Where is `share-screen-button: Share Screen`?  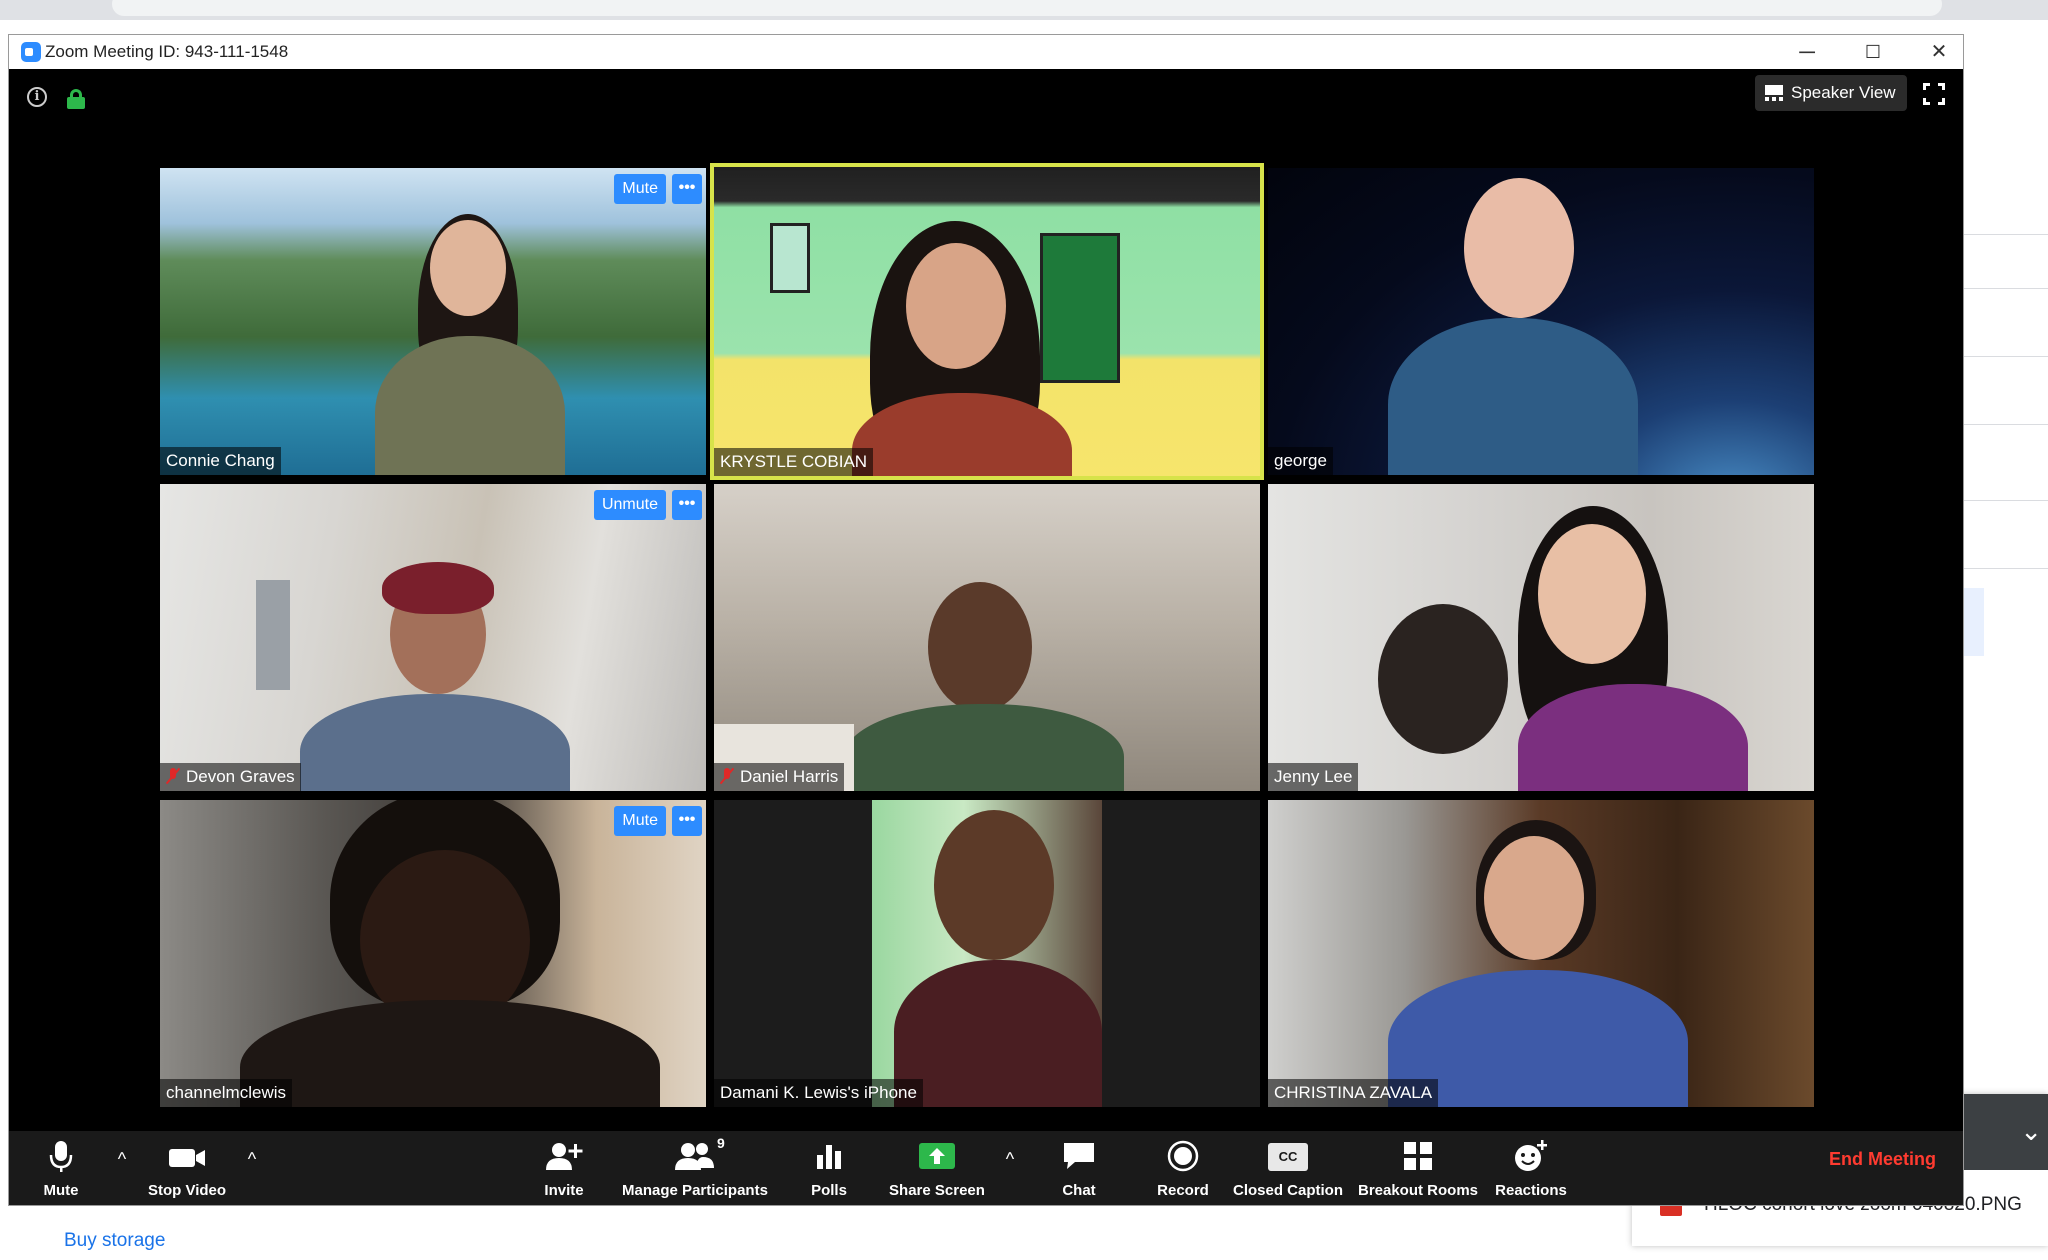
share-screen-button: Share Screen is located at coordinates (937, 1168).